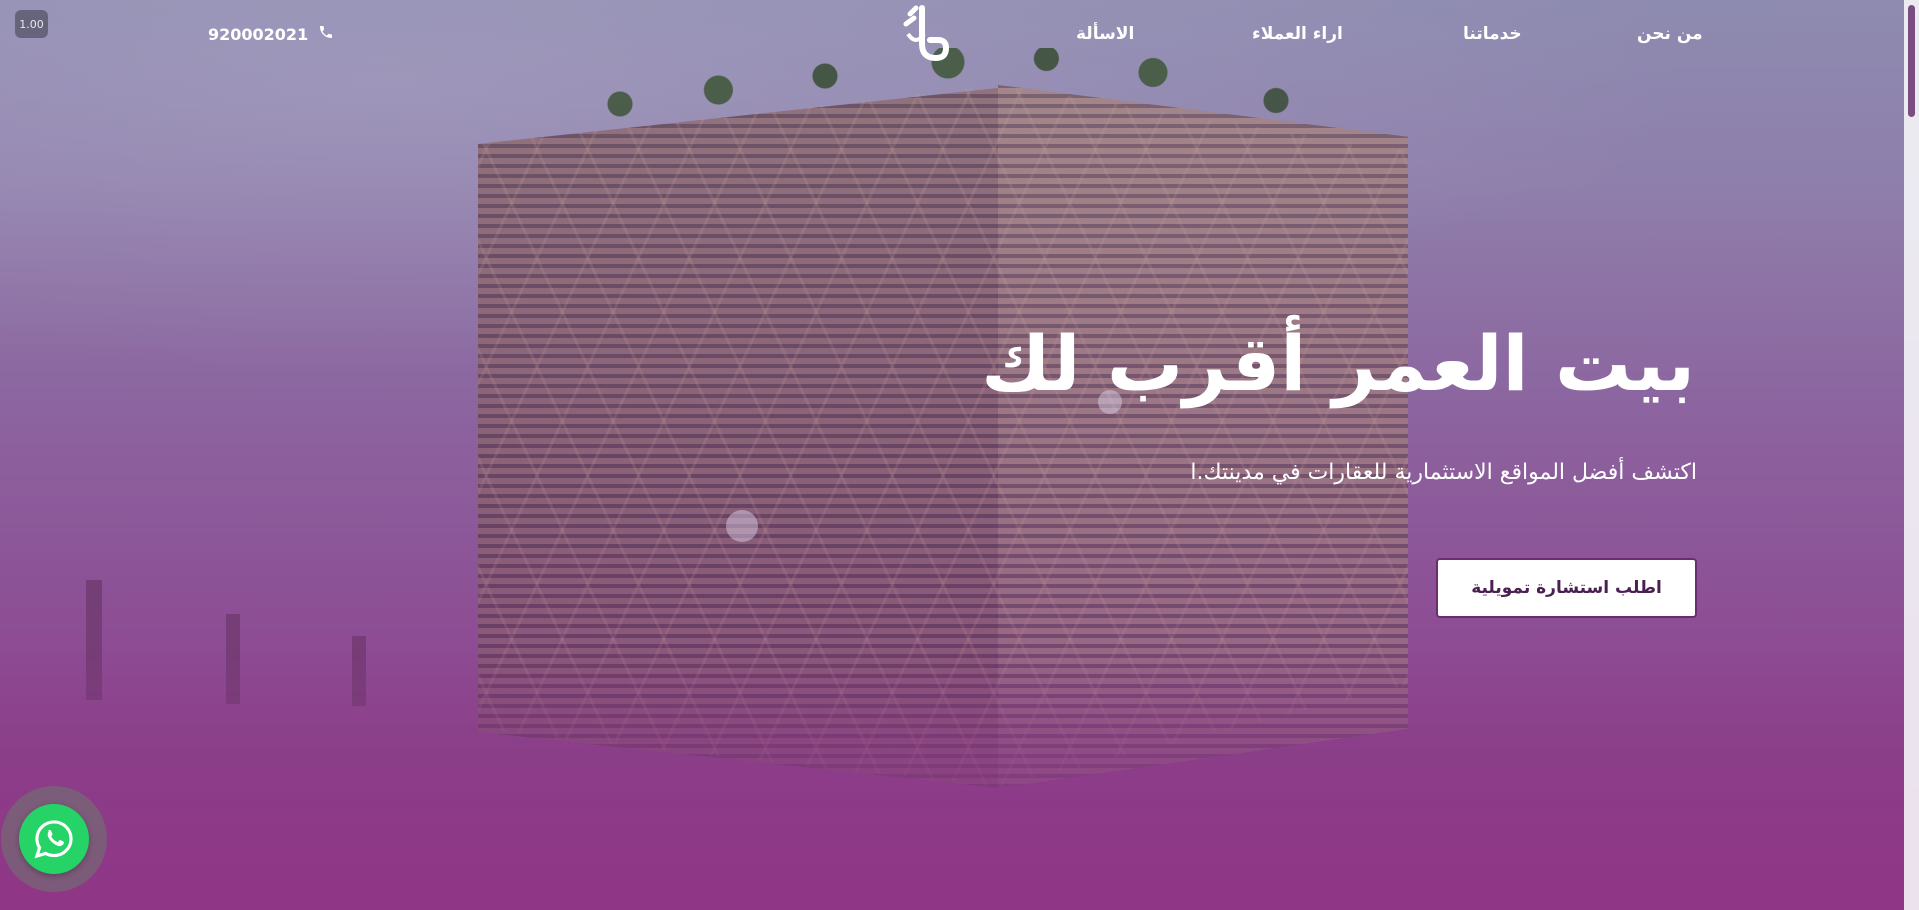 This screenshot has height=910, width=1919. What do you see at coordinates (1297, 34) in the screenshot?
I see `nav-item-testimonials: اراء العملاء` at bounding box center [1297, 34].